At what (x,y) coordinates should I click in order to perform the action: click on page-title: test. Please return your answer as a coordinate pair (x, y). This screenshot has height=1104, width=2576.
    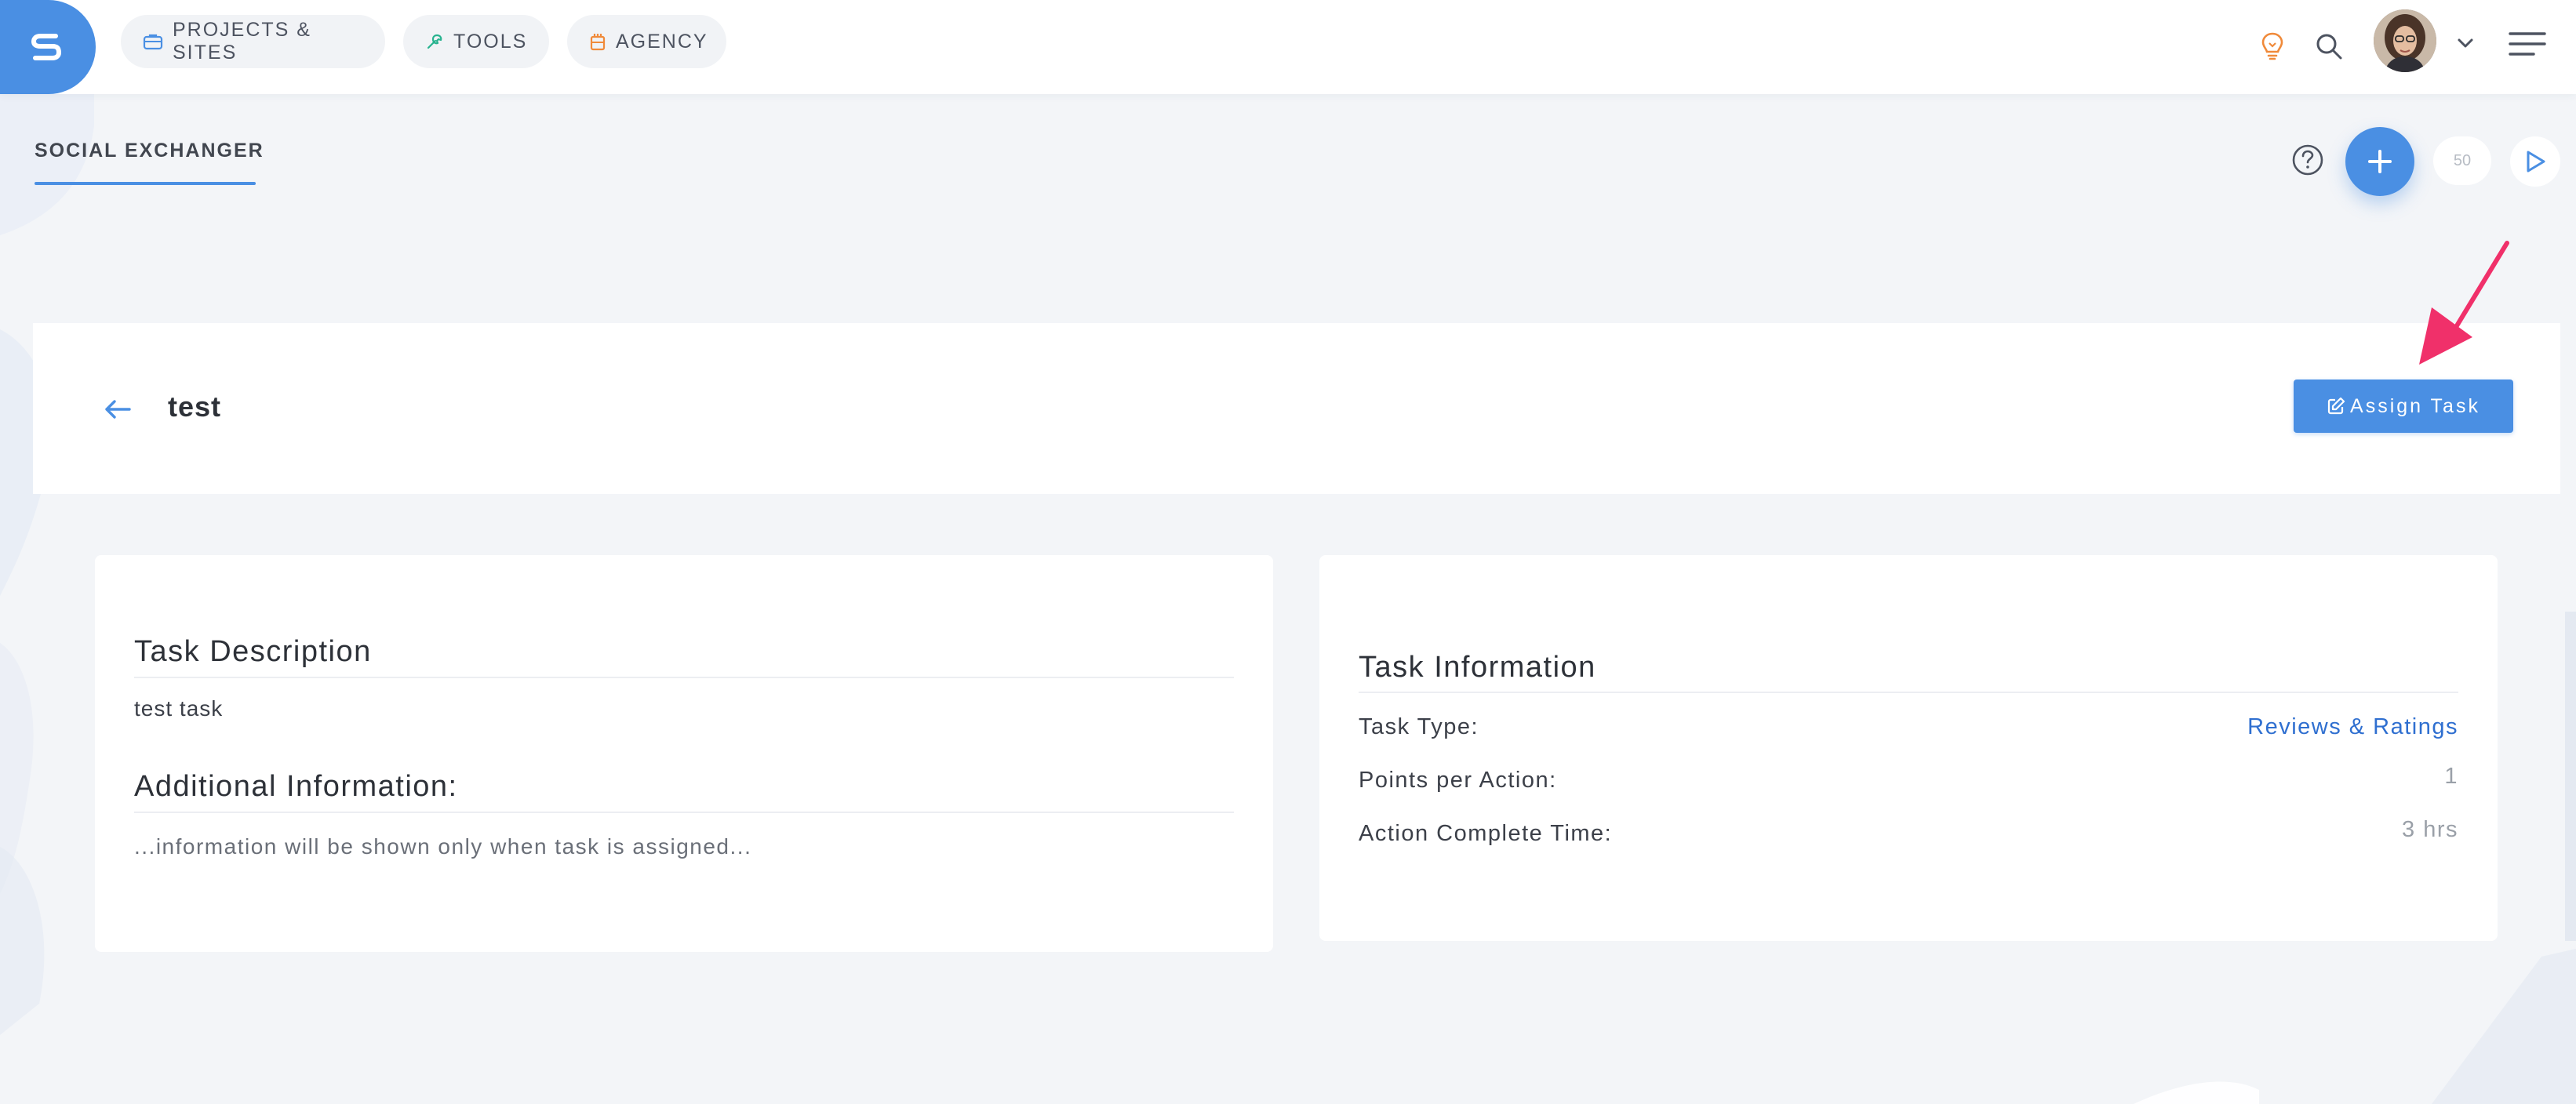
    Looking at the image, I should click on (195, 406).